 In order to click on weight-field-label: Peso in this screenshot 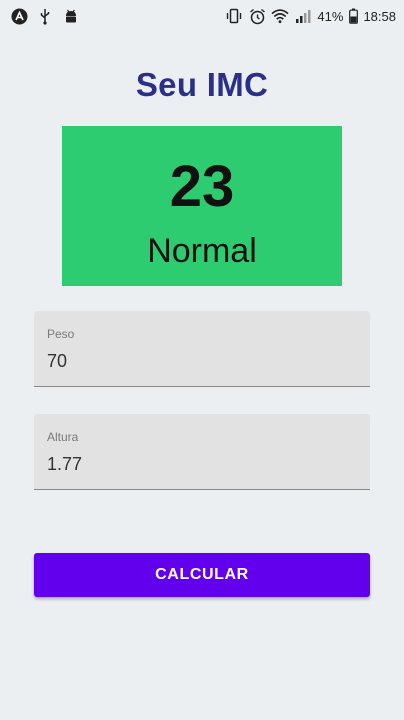, I will do `click(61, 334)`.